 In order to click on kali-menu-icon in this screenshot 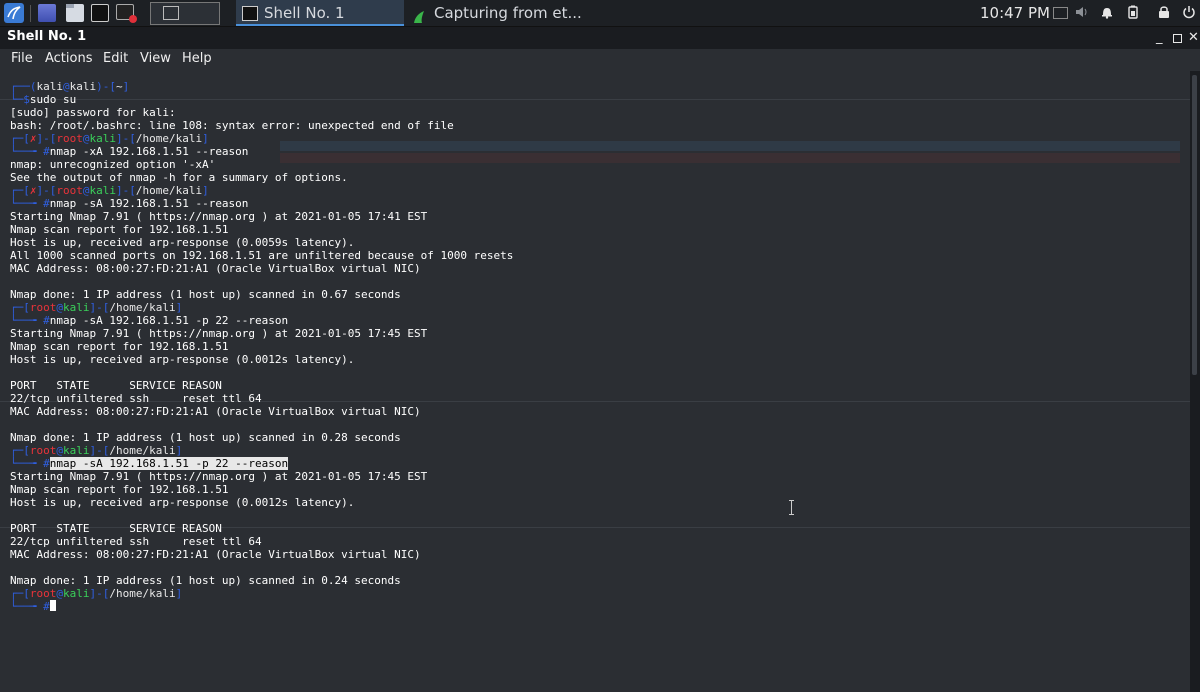, I will do `click(14, 13)`.